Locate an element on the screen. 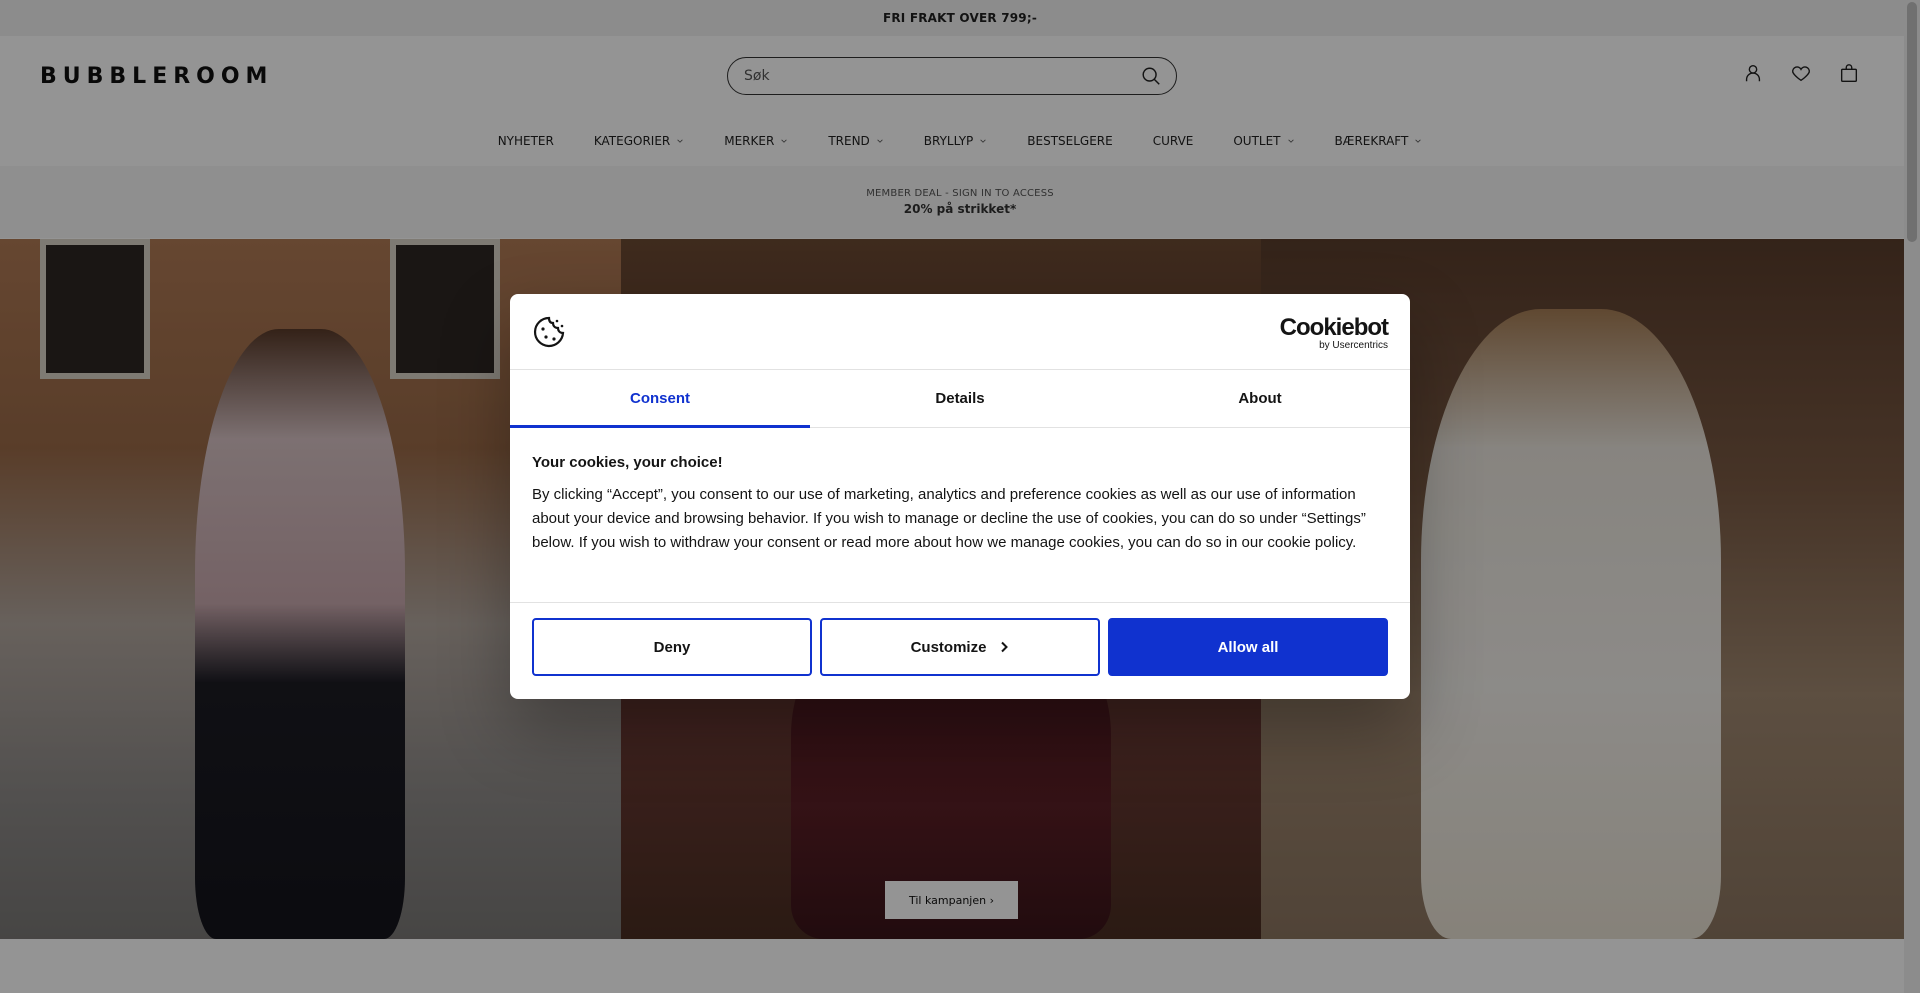  chevron-right-icon is located at coordinates (1005, 647).